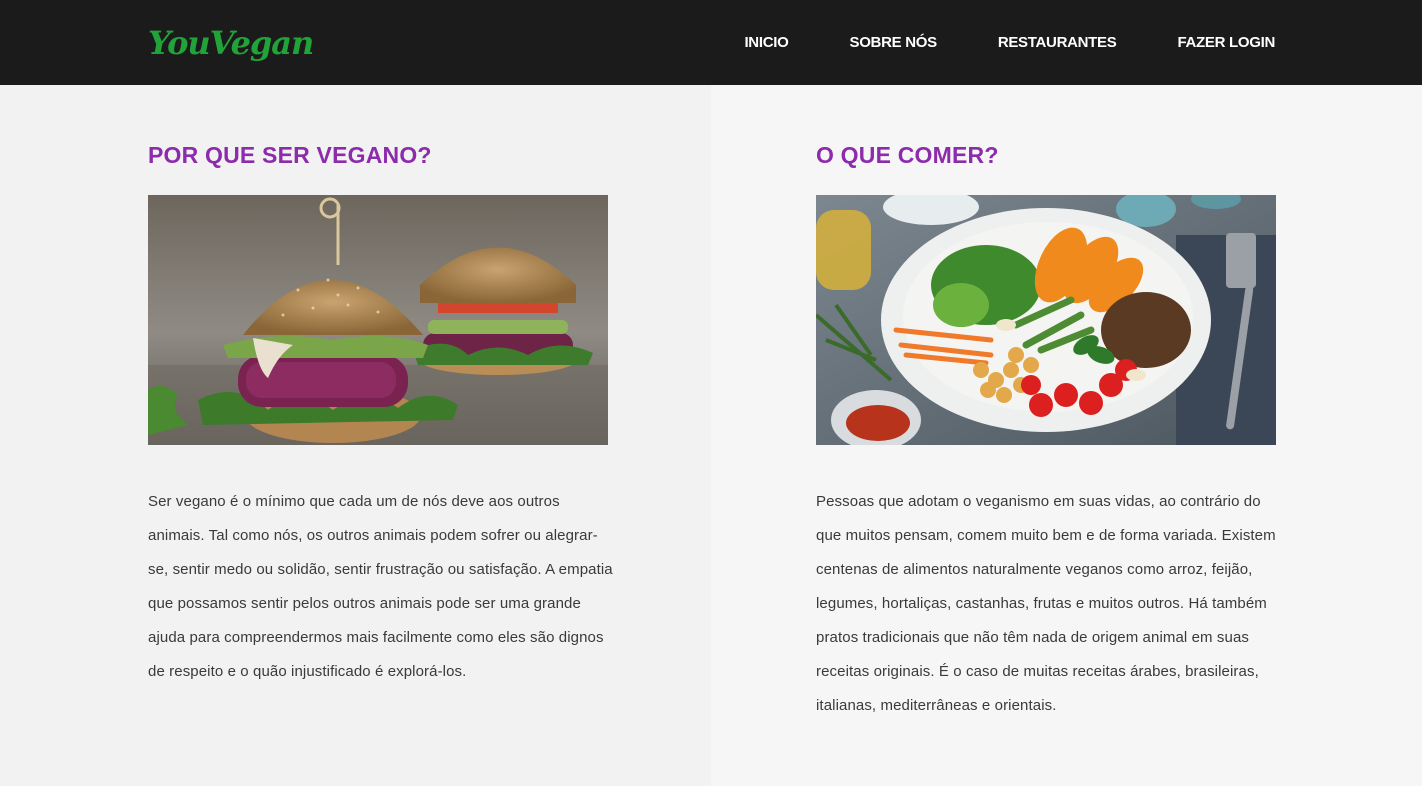 This screenshot has width=1422, height=786. Describe the element at coordinates (1057, 42) in the screenshot. I see `nav-link-restaurantes: RESTAURANTES` at that location.